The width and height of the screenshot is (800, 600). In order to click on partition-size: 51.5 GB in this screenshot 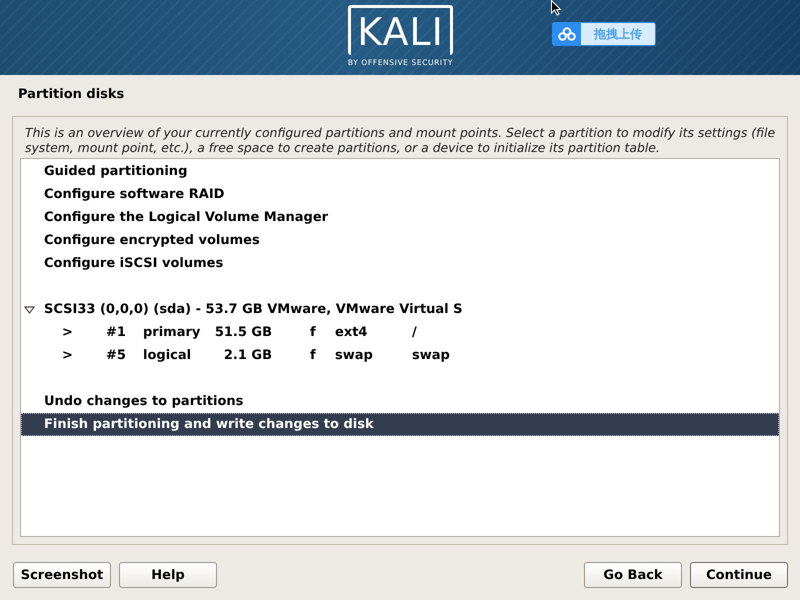, I will do `click(238, 332)`.